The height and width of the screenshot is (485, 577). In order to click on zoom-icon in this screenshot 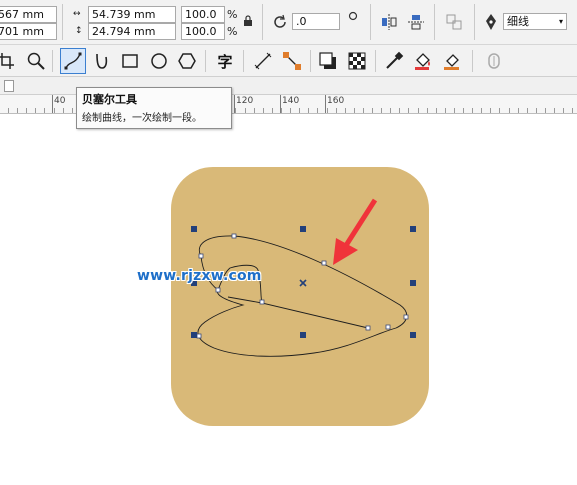, I will do `click(36, 61)`.